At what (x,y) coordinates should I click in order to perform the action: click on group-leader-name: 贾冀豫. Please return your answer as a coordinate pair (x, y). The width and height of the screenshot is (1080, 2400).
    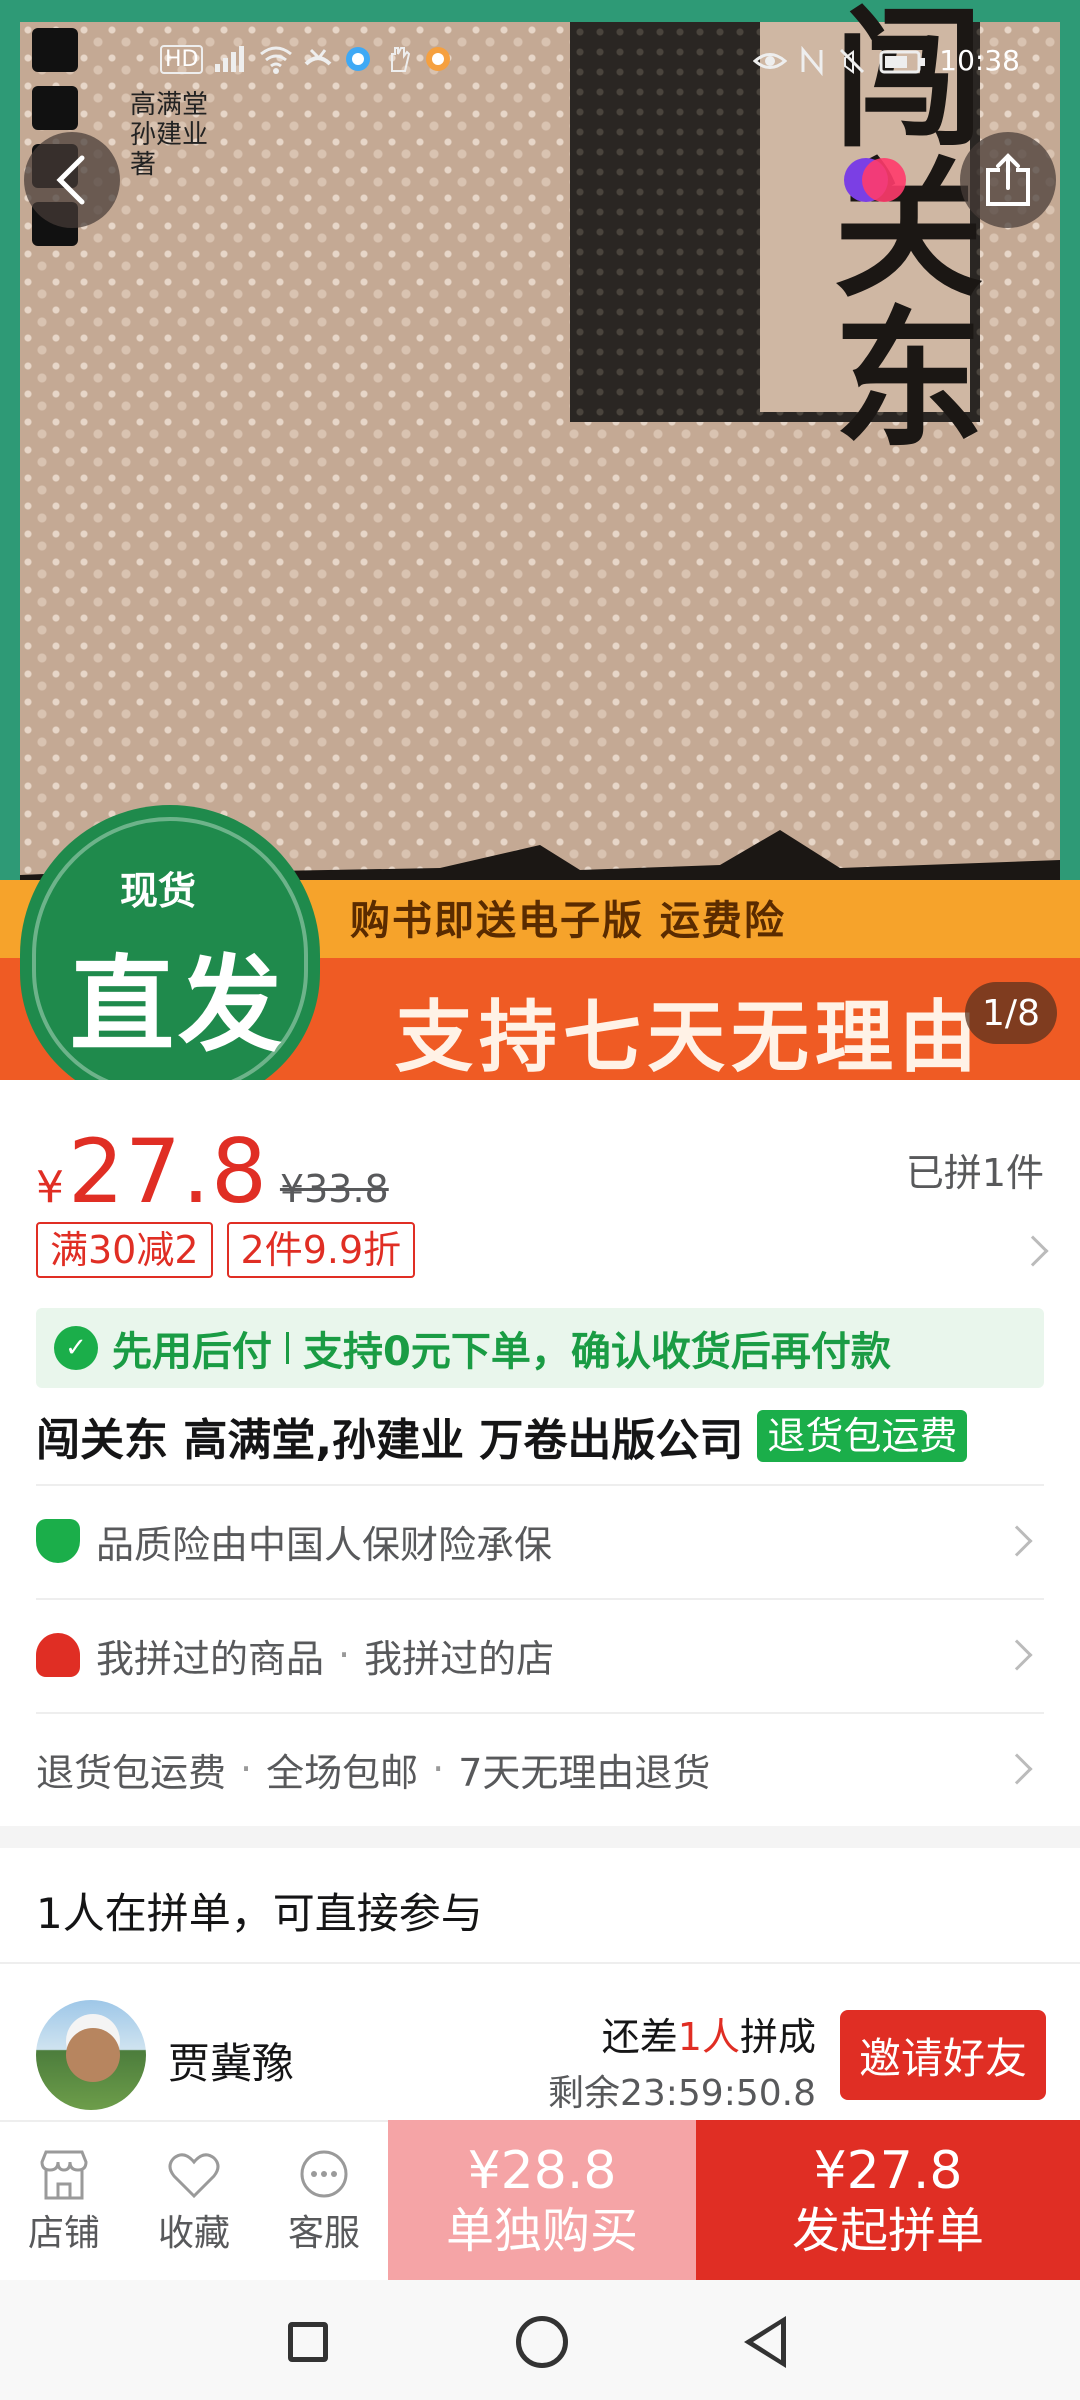
    Looking at the image, I should click on (231, 2063).